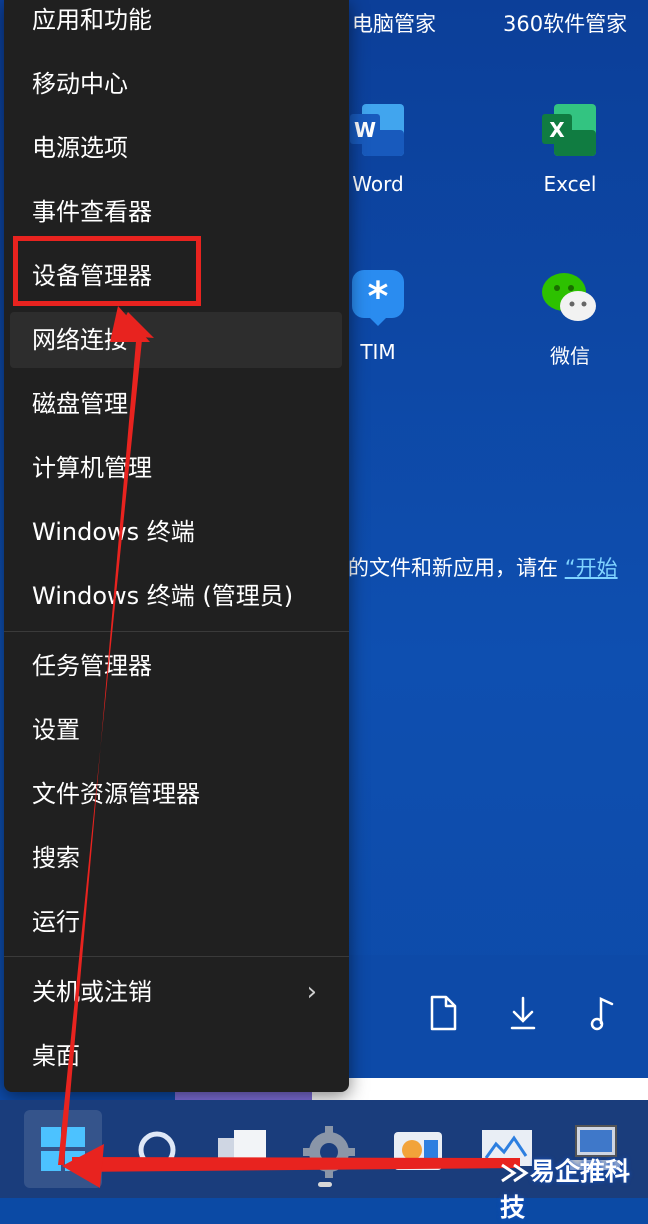 This screenshot has height=1224, width=648. Describe the element at coordinates (100, 747) in the screenshot. I see `arrow-shaft-vertical` at that location.